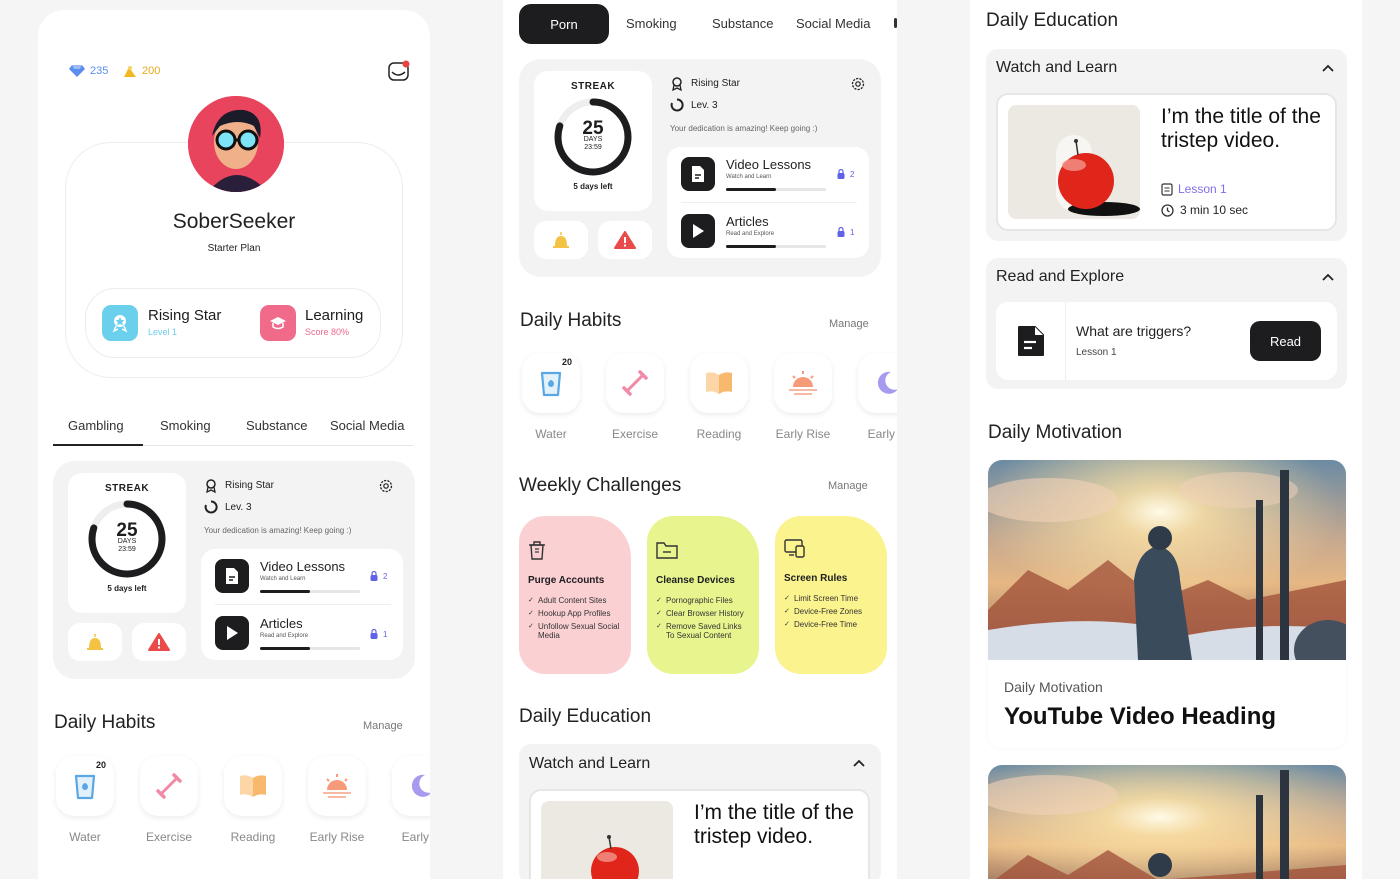 This screenshot has height=879, width=1400. Describe the element at coordinates (278, 323) in the screenshot. I see `learning-icon` at that location.